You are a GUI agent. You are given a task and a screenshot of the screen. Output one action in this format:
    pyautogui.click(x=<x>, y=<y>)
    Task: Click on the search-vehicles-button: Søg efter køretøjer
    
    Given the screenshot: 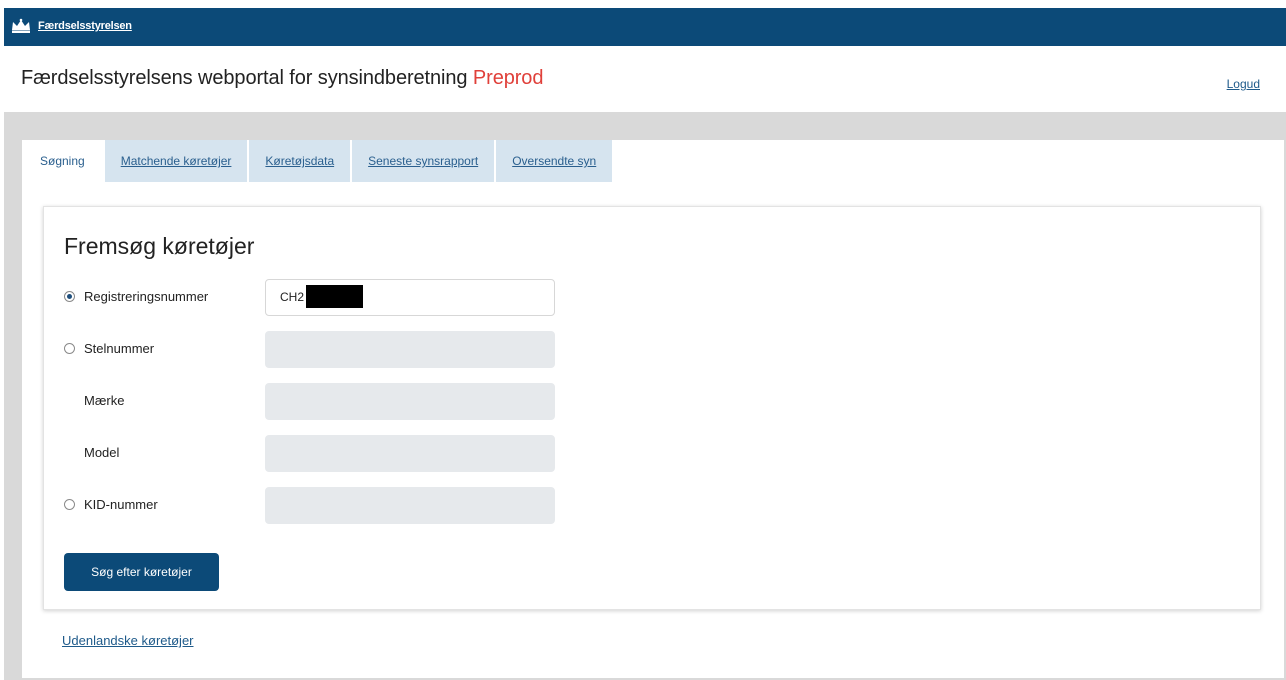 What is the action you would take?
    pyautogui.click(x=141, y=572)
    